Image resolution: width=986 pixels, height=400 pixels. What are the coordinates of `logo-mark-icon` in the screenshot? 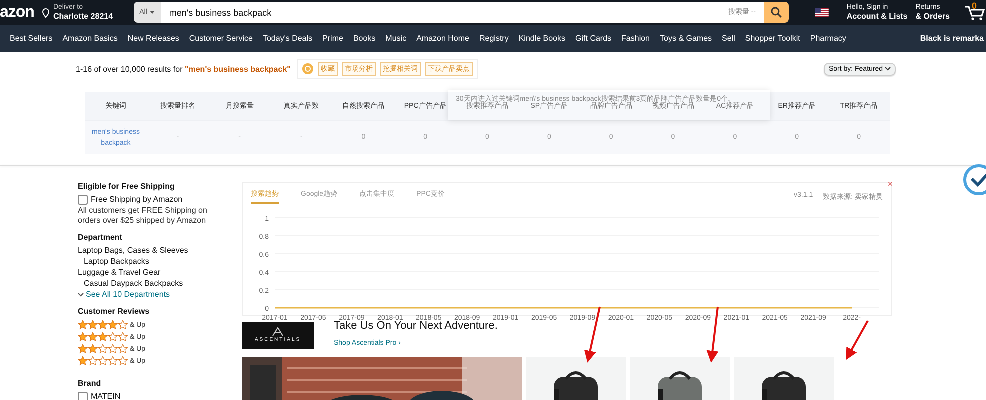 It's located at (278, 332).